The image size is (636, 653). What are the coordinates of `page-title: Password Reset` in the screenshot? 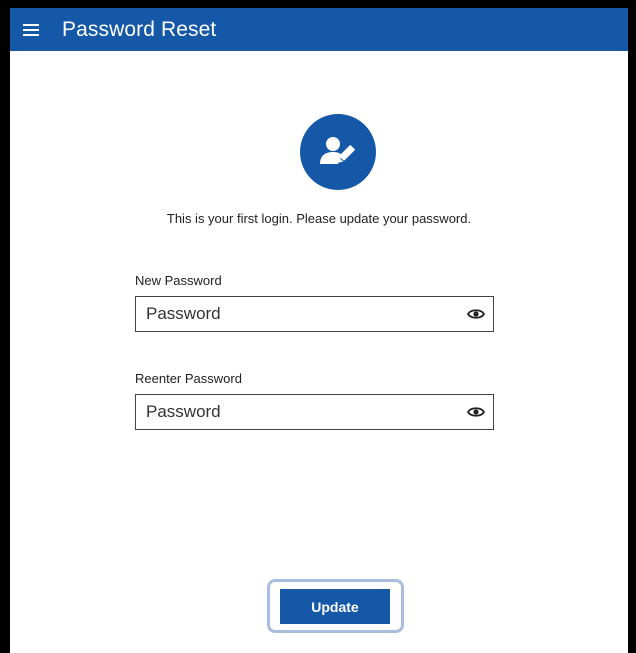 It's located at (139, 29).